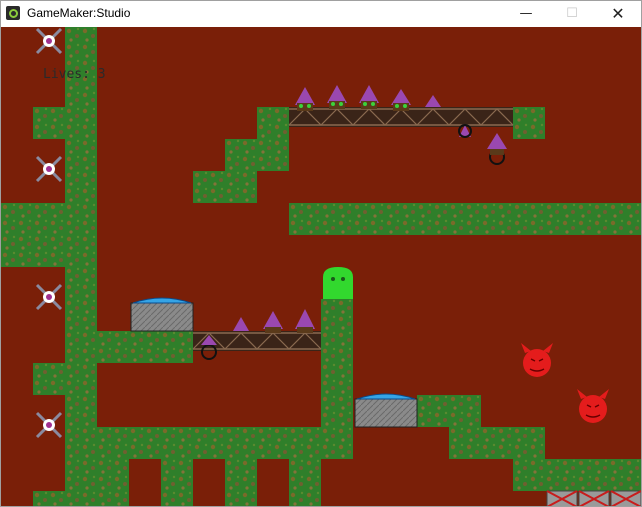  Describe the element at coordinates (162, 314) in the screenshot. I see `trampoline-left` at that location.